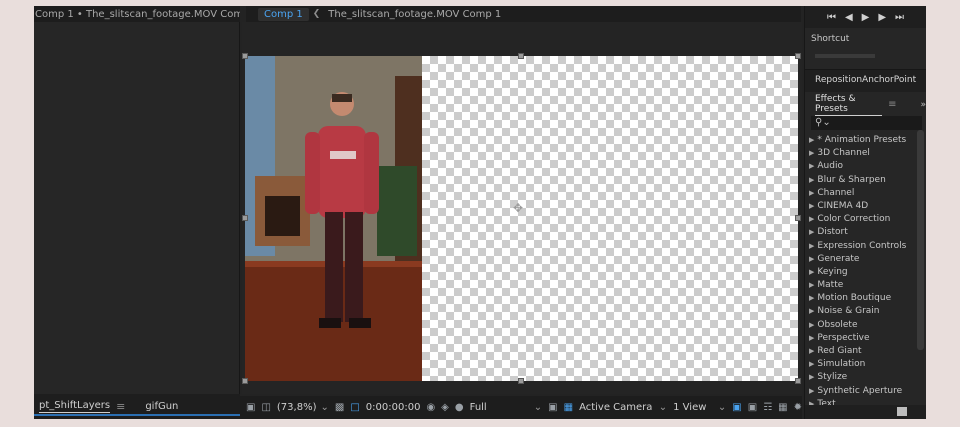  Describe the element at coordinates (767, 407) in the screenshot. I see `flowchart-icon: ☶` at that location.